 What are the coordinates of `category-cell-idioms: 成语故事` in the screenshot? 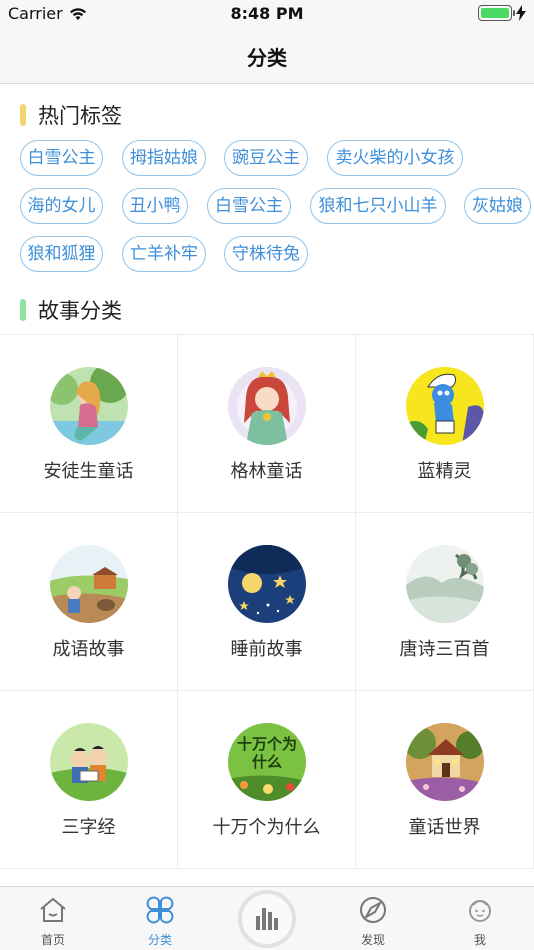 It's located at (89, 602).